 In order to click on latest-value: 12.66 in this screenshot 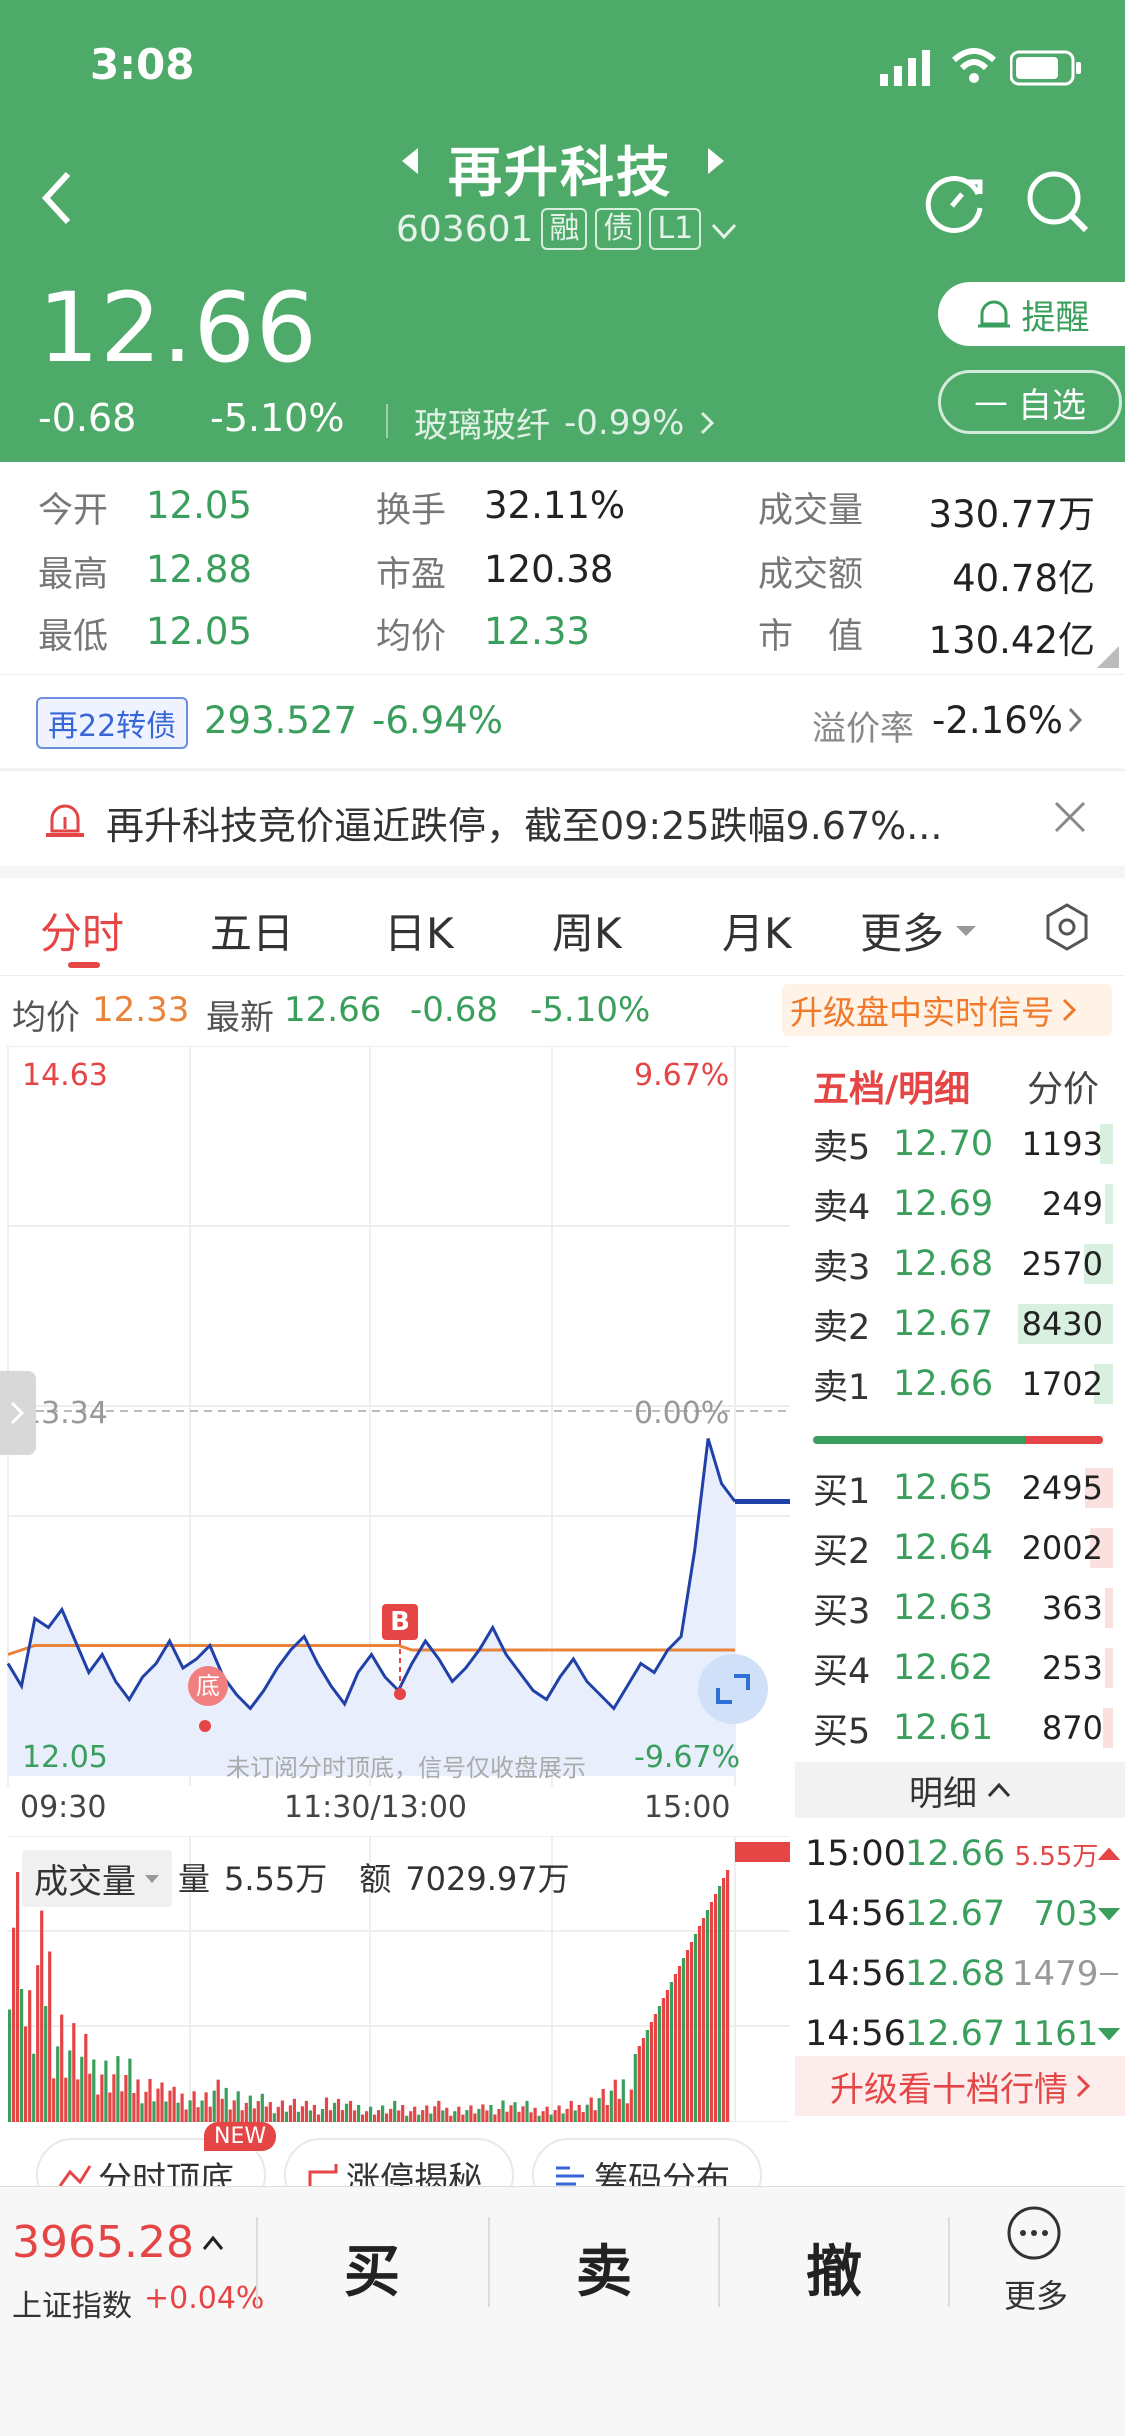, I will do `click(333, 1010)`.